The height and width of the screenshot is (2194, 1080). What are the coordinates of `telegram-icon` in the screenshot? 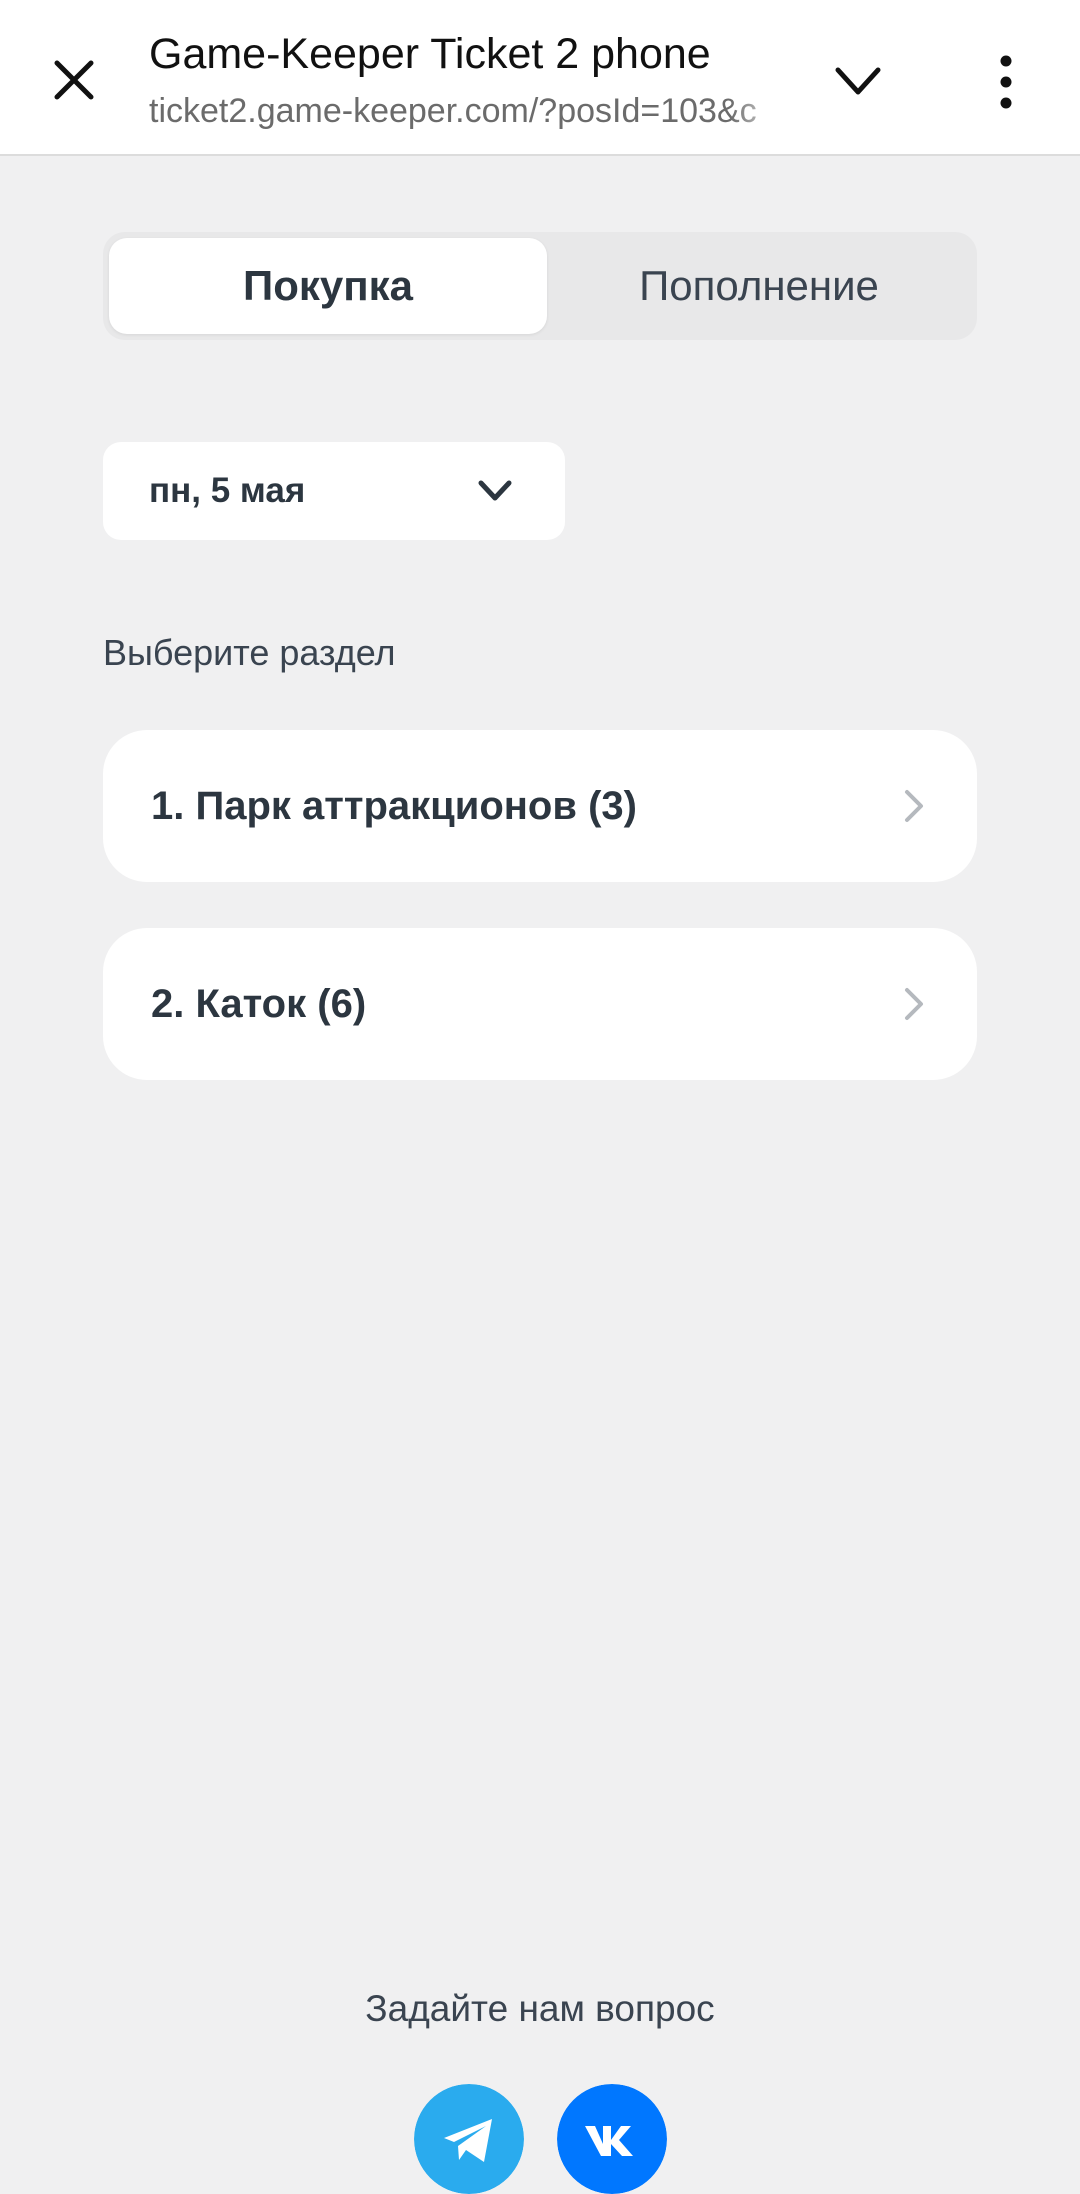 It's located at (469, 2139).